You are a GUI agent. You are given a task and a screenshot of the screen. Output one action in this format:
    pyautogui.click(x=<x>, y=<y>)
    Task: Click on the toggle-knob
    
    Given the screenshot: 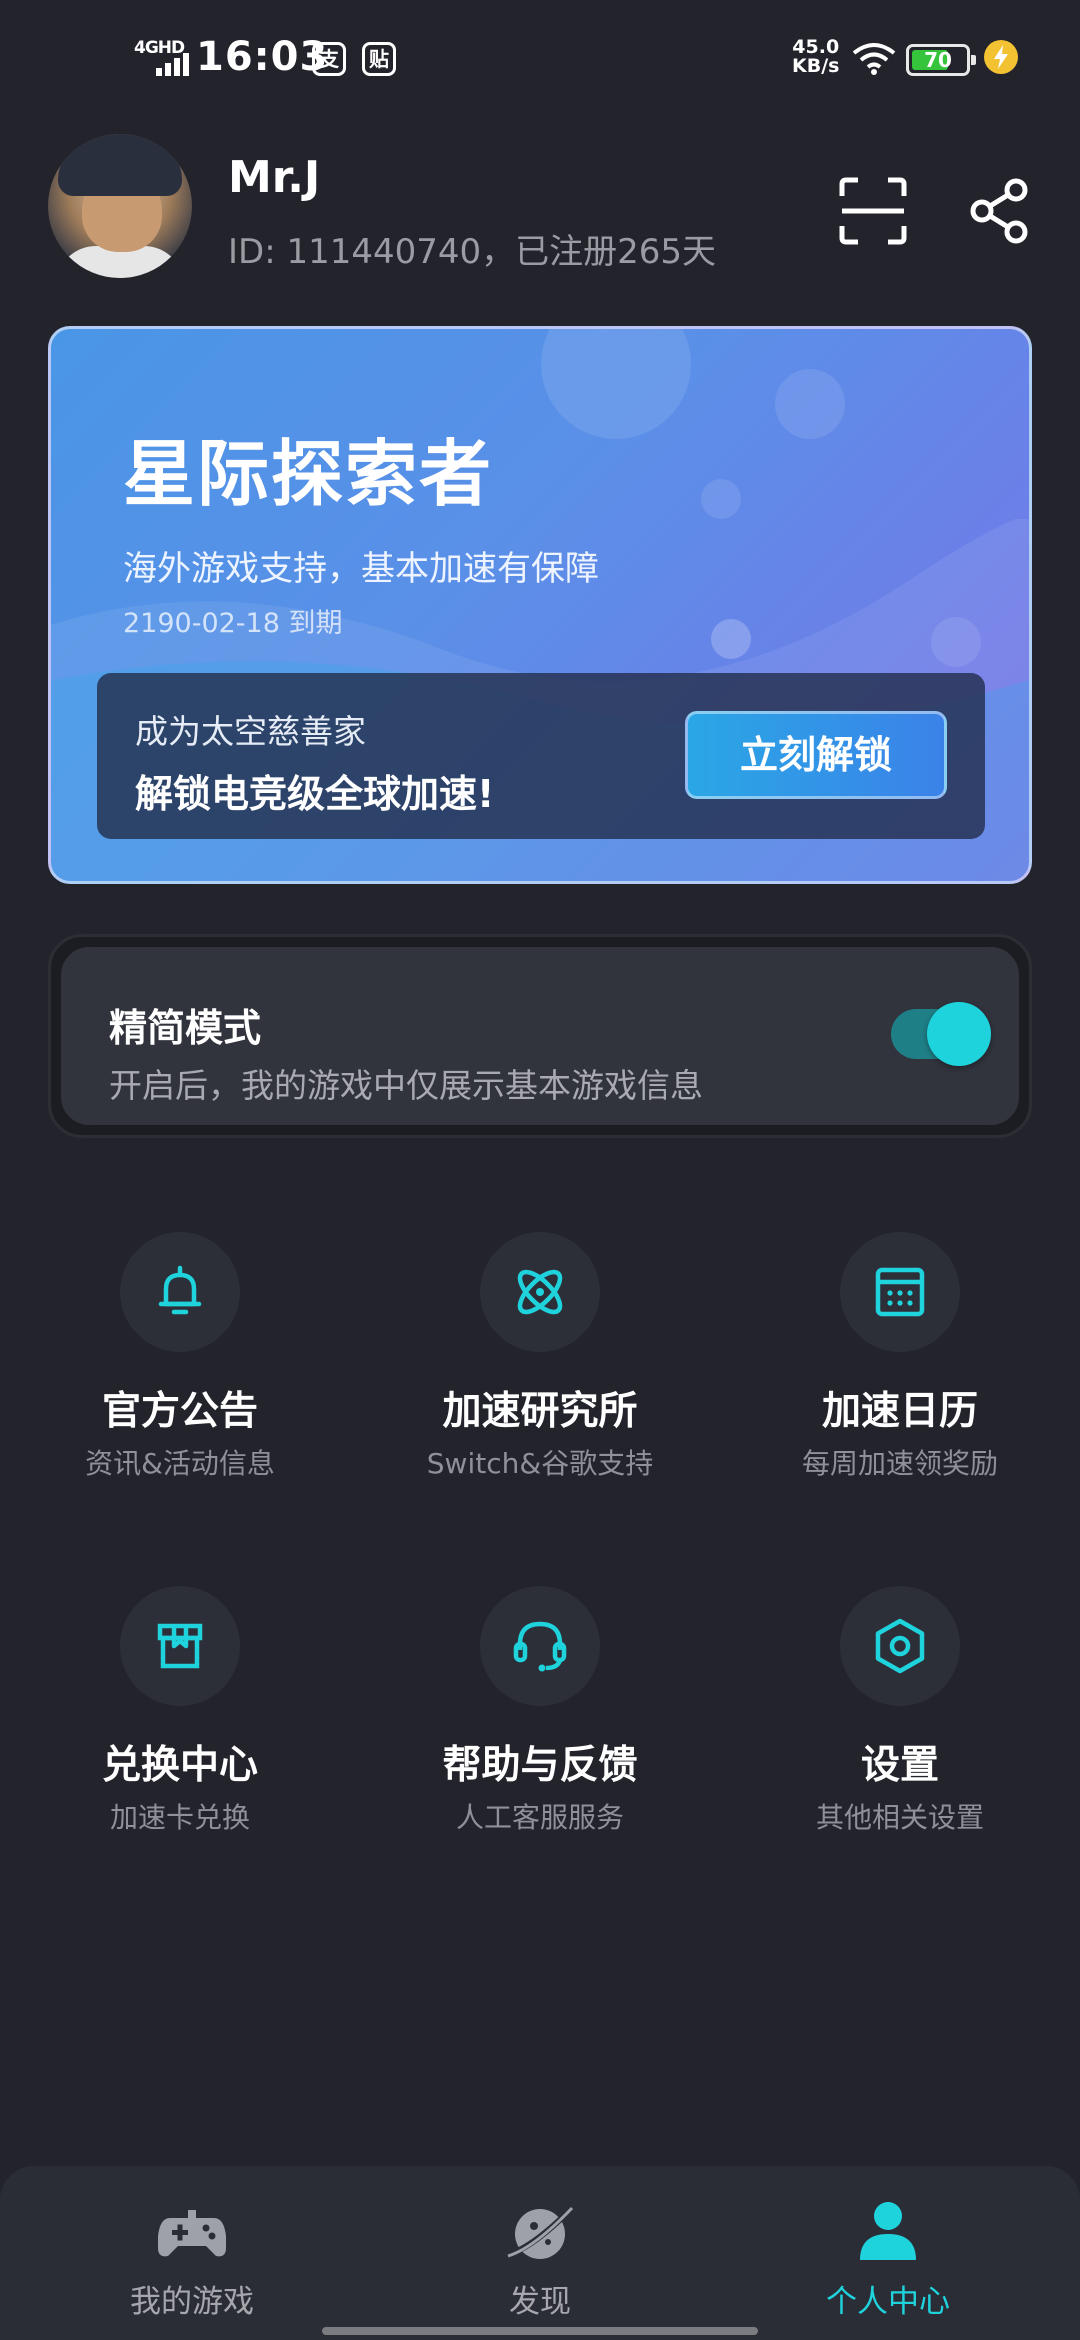 What is the action you would take?
    pyautogui.click(x=959, y=1034)
    